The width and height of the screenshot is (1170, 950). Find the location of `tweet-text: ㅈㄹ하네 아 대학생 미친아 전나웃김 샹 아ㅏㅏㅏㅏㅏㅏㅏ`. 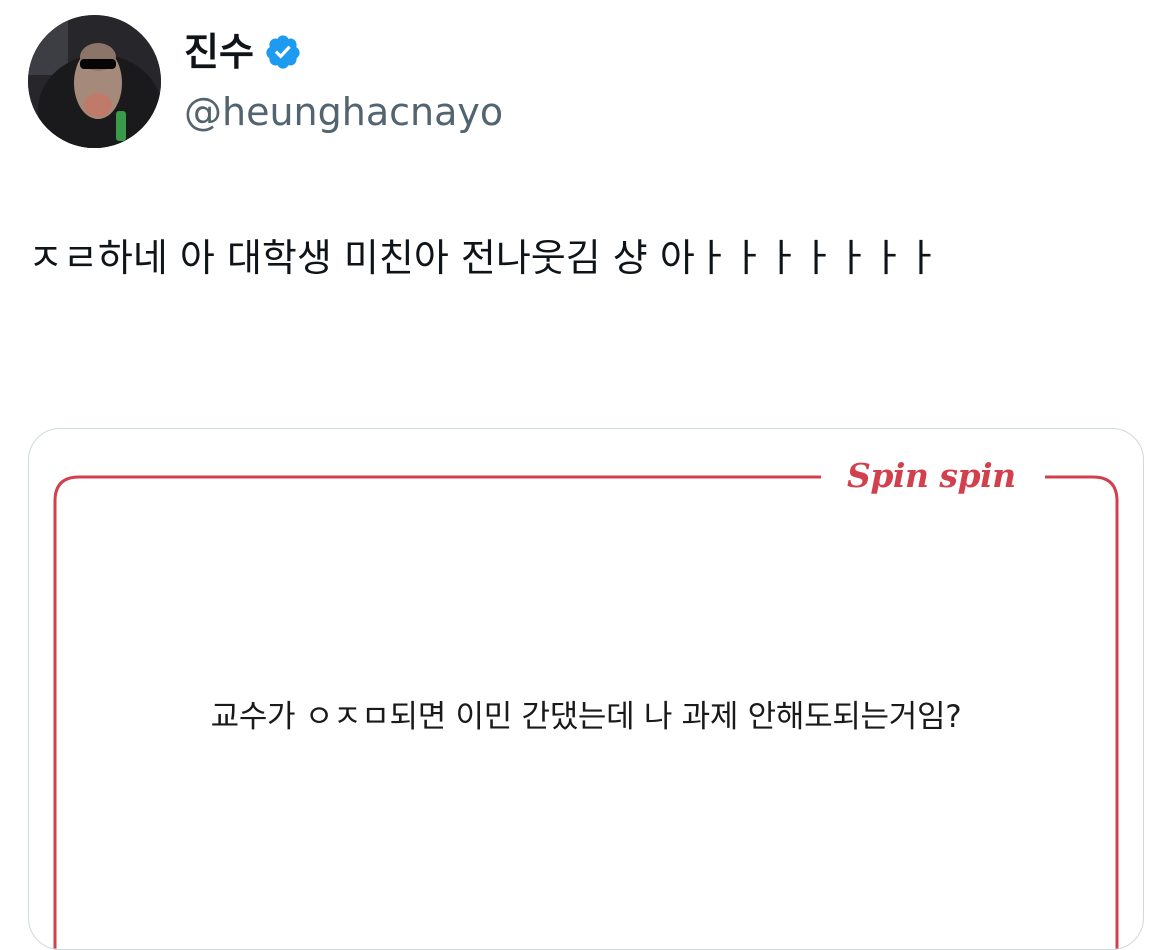

tweet-text: ㅈㄹ하네 아 대학생 미친아 전나웃김 샹 아ㅏㅏㅏㅏㅏㅏㅏ is located at coordinates (484, 258).